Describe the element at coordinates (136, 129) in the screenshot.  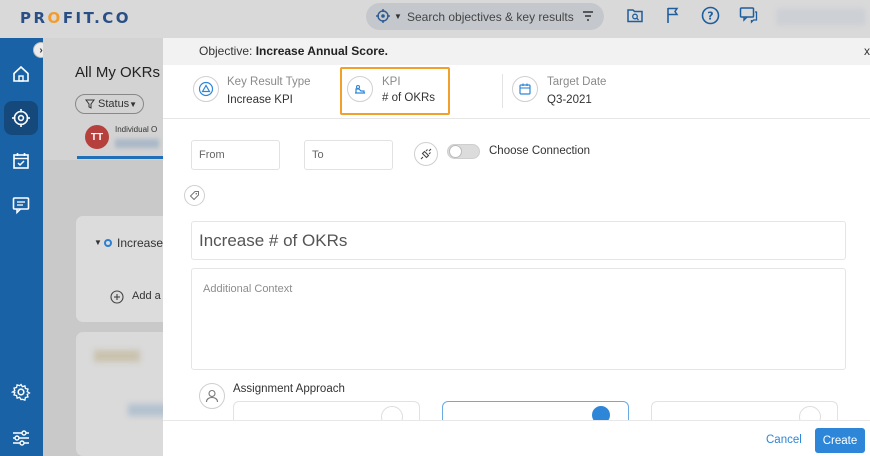
I see `individual-okrs-tab-label: Individual O` at that location.